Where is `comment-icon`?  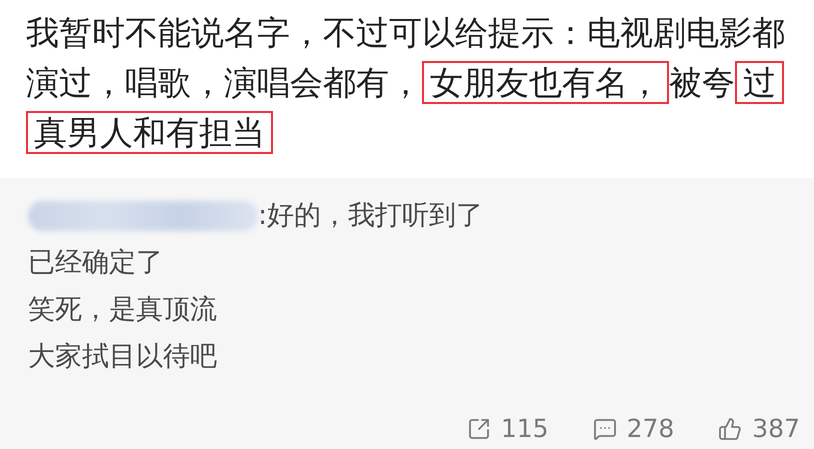
comment-icon is located at coordinates (604, 428).